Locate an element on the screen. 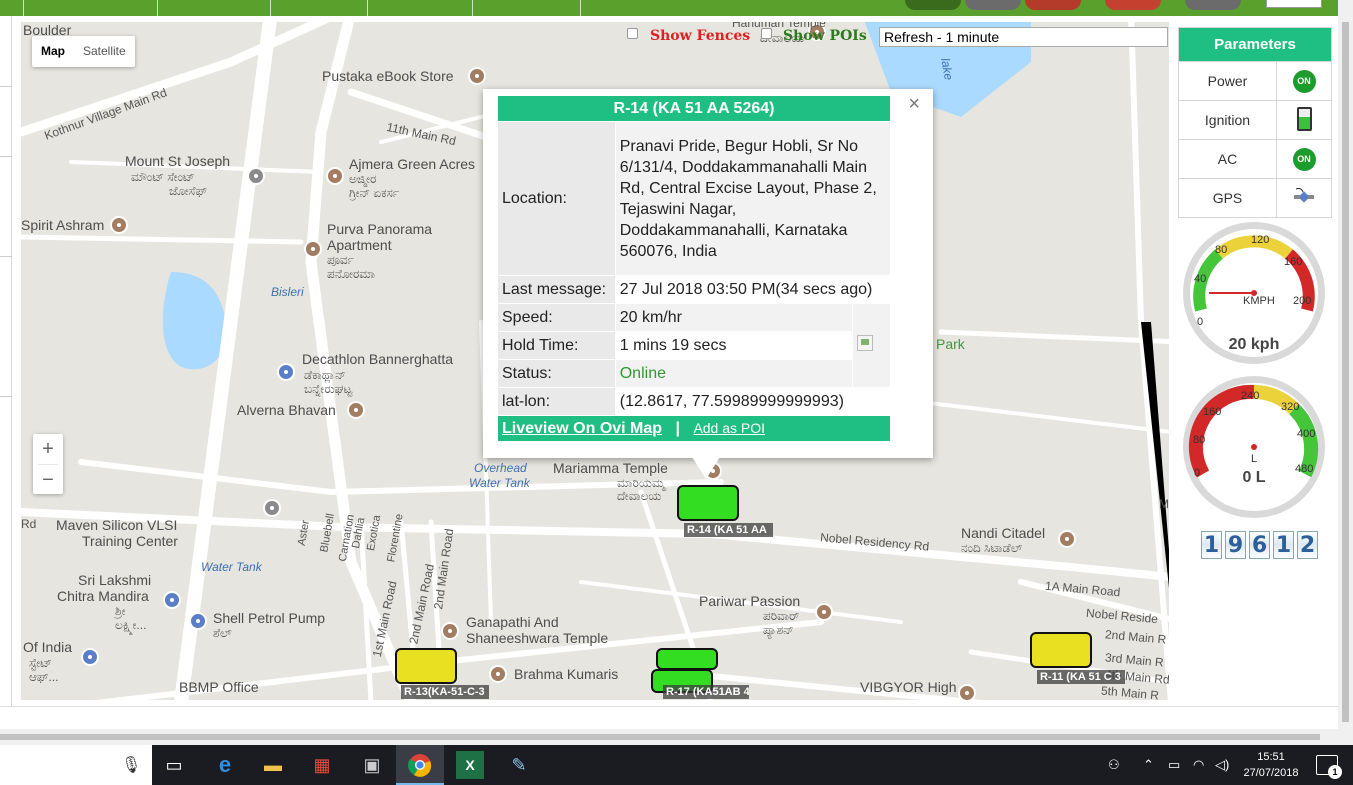  people-icon: ⚇ is located at coordinates (1114, 765).